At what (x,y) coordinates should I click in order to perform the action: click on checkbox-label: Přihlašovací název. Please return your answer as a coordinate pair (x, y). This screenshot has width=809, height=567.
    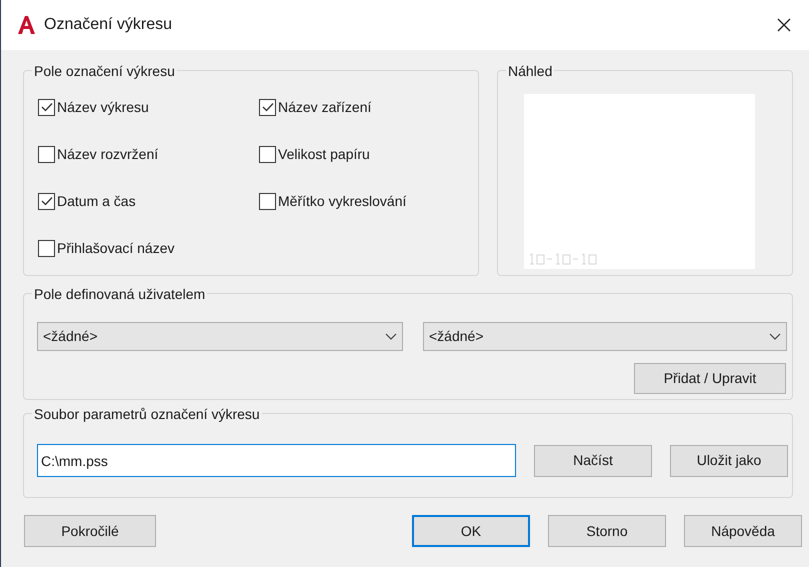
    Looking at the image, I should click on (116, 248).